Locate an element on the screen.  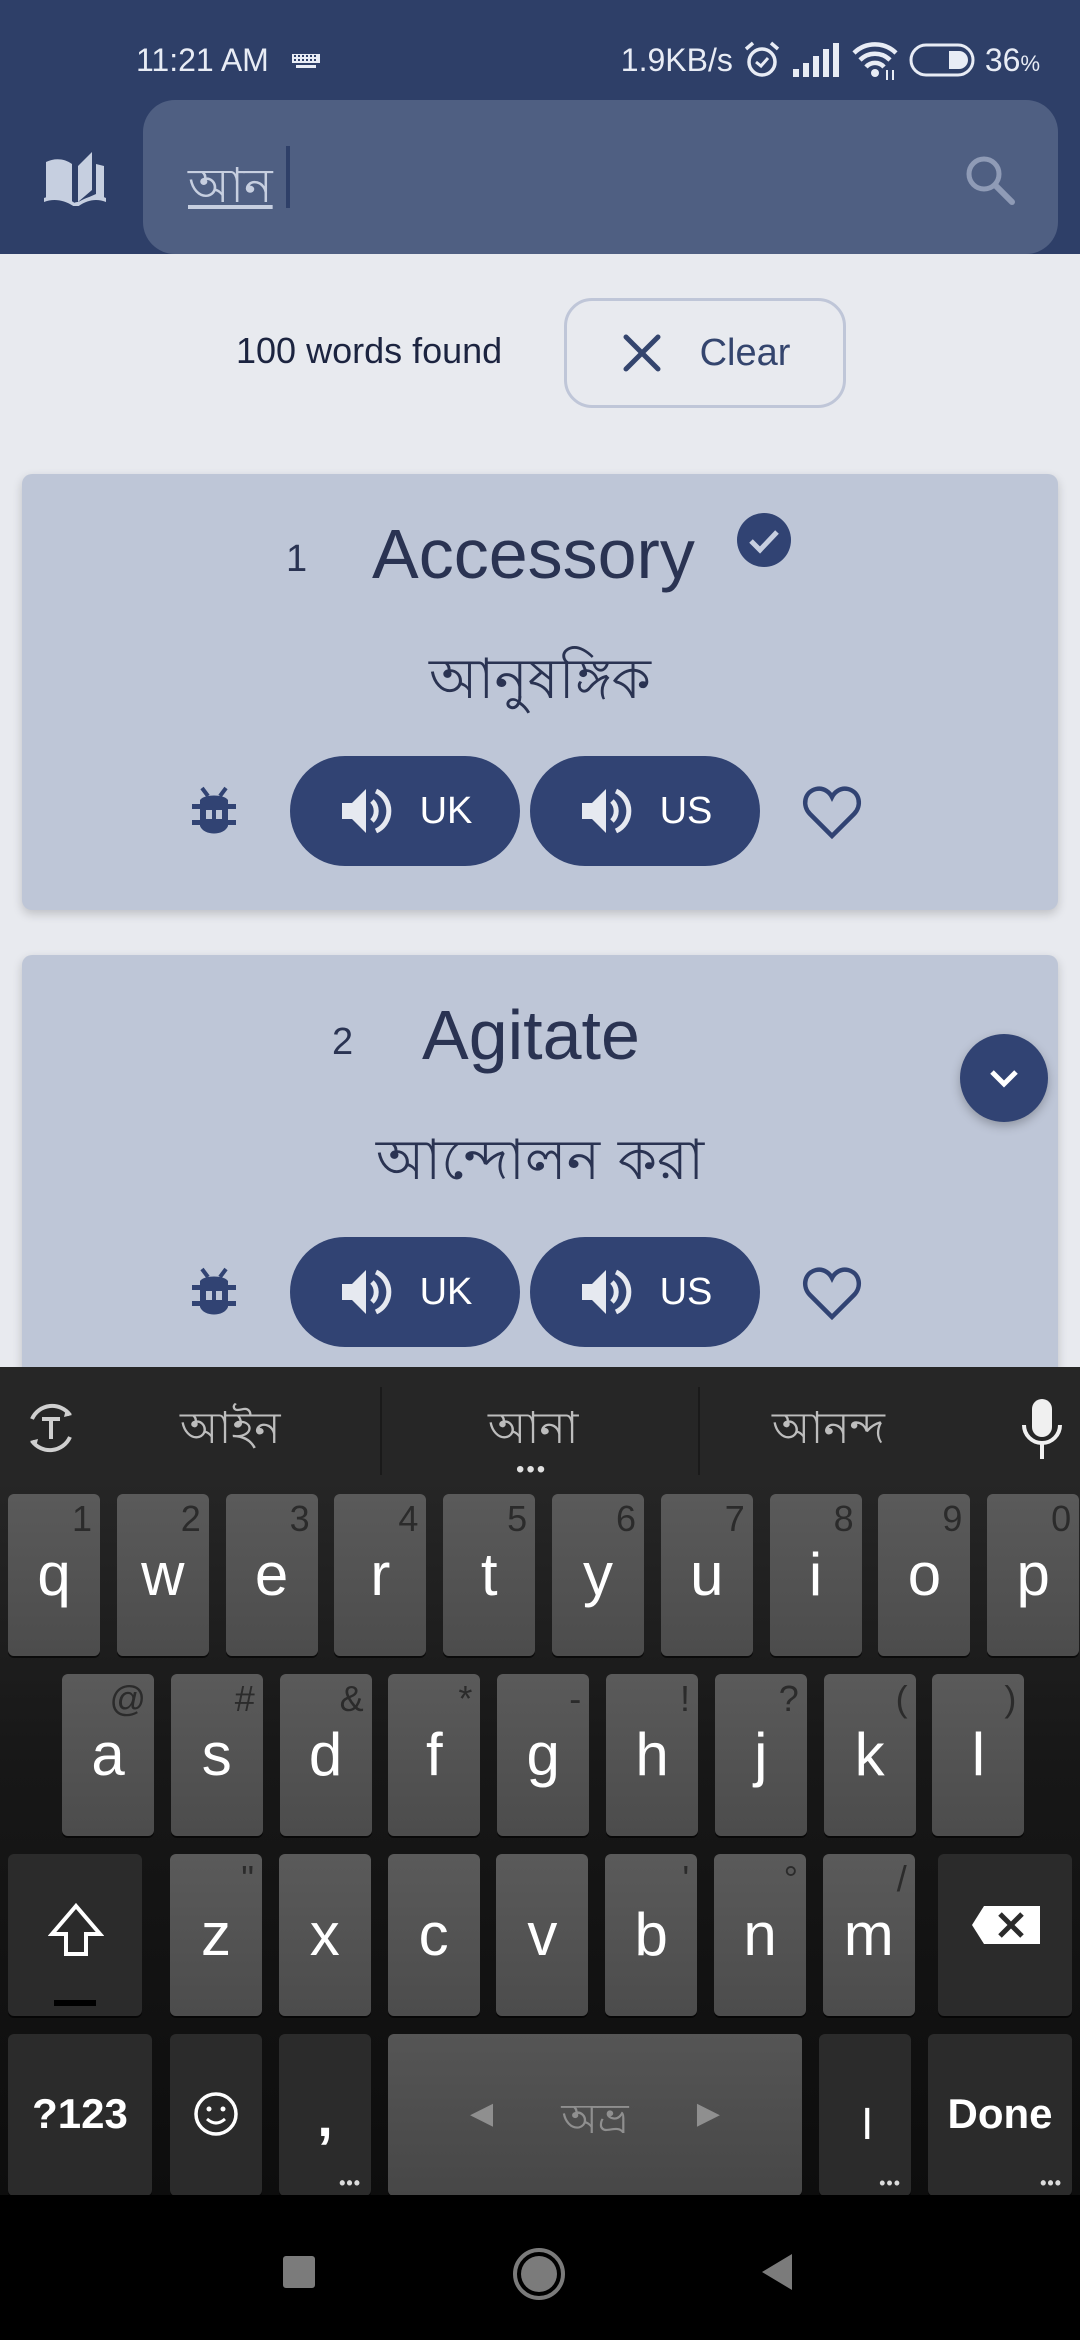
more-suggestions-indicator: ••• is located at coordinates (531, 1470).